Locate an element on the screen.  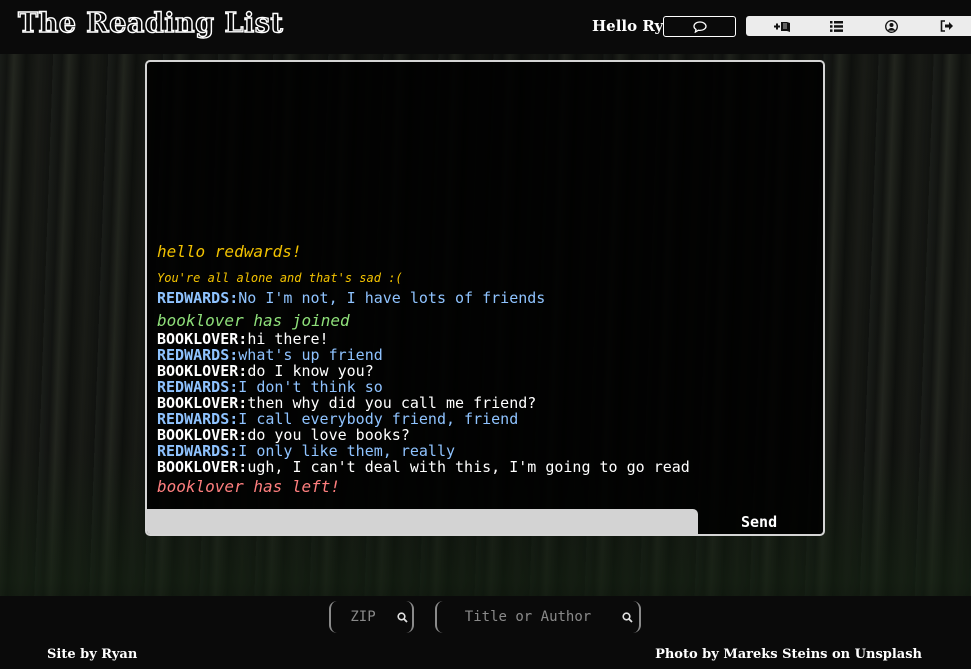
list-icon is located at coordinates (836, 26).